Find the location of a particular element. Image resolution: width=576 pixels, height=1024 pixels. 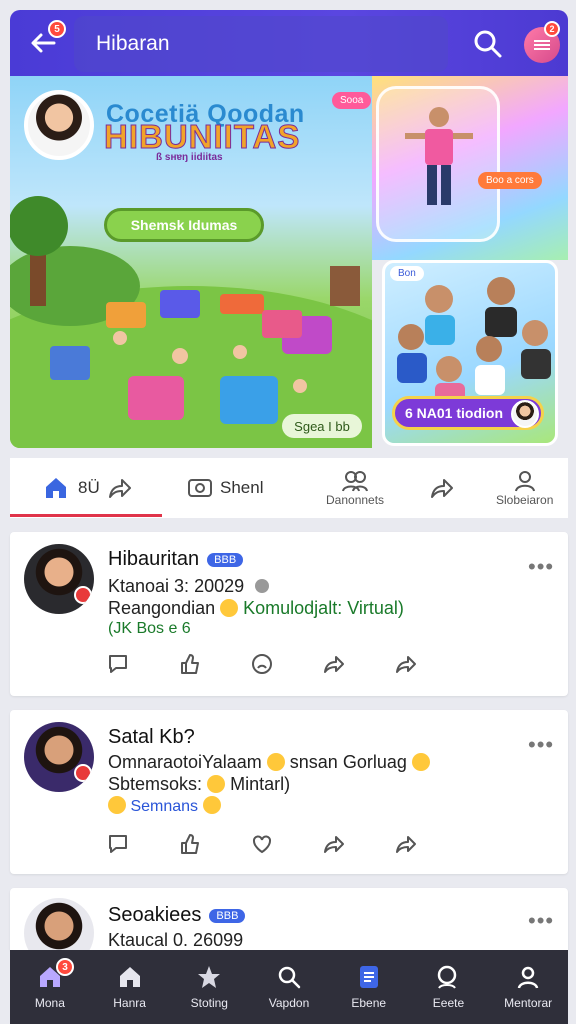

post-text-c: Sbtemsoks: is located at coordinates (155, 784).